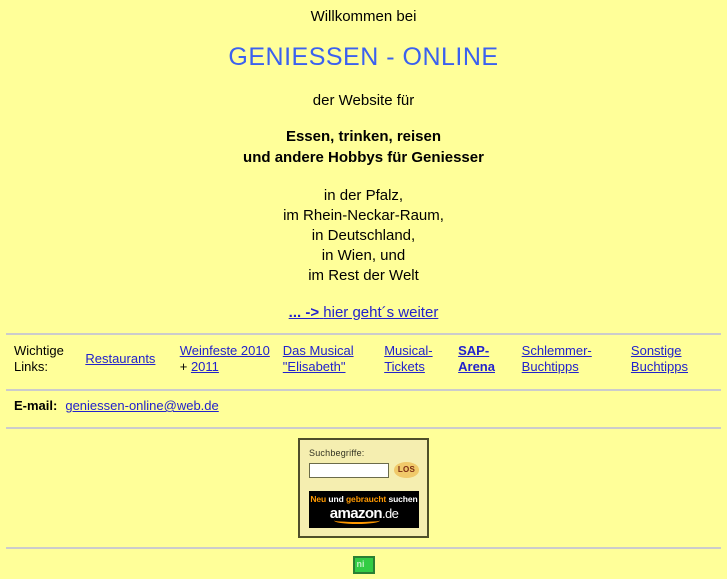 This screenshot has width=727, height=579. I want to click on email-label: E-mail:, so click(36, 405).